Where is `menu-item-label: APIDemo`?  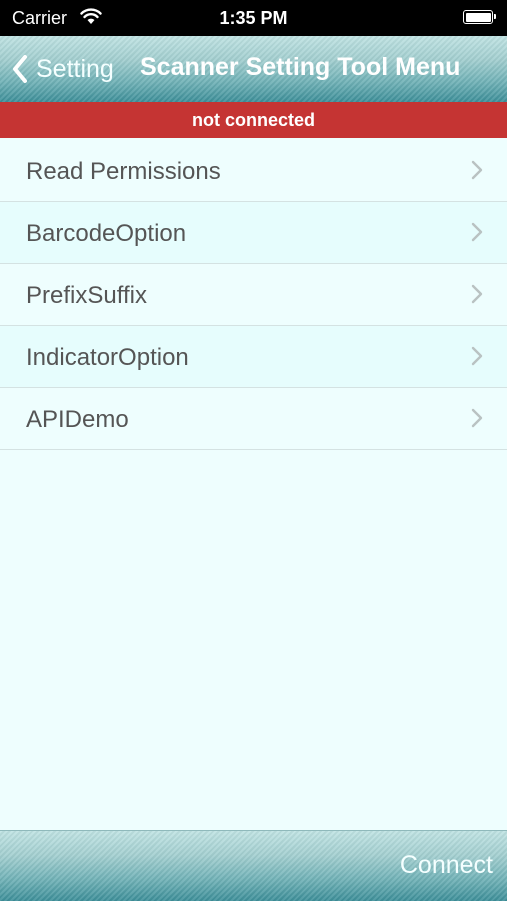 menu-item-label: APIDemo is located at coordinates (77, 419).